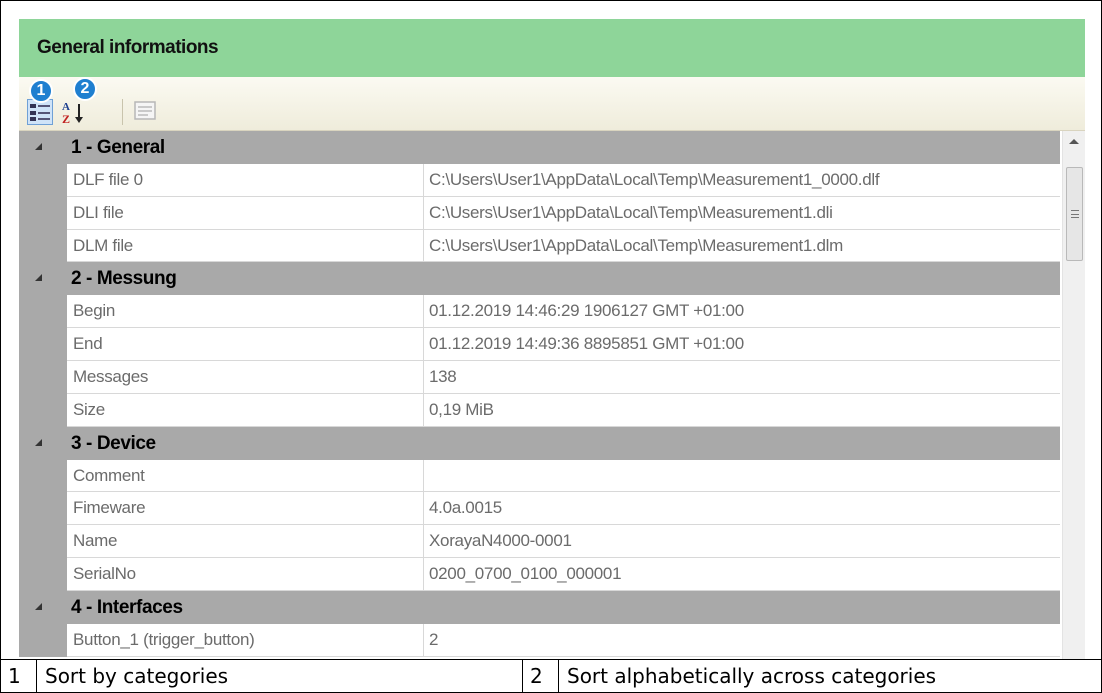  Describe the element at coordinates (245, 246) in the screenshot. I see `property-name: DLM file` at that location.